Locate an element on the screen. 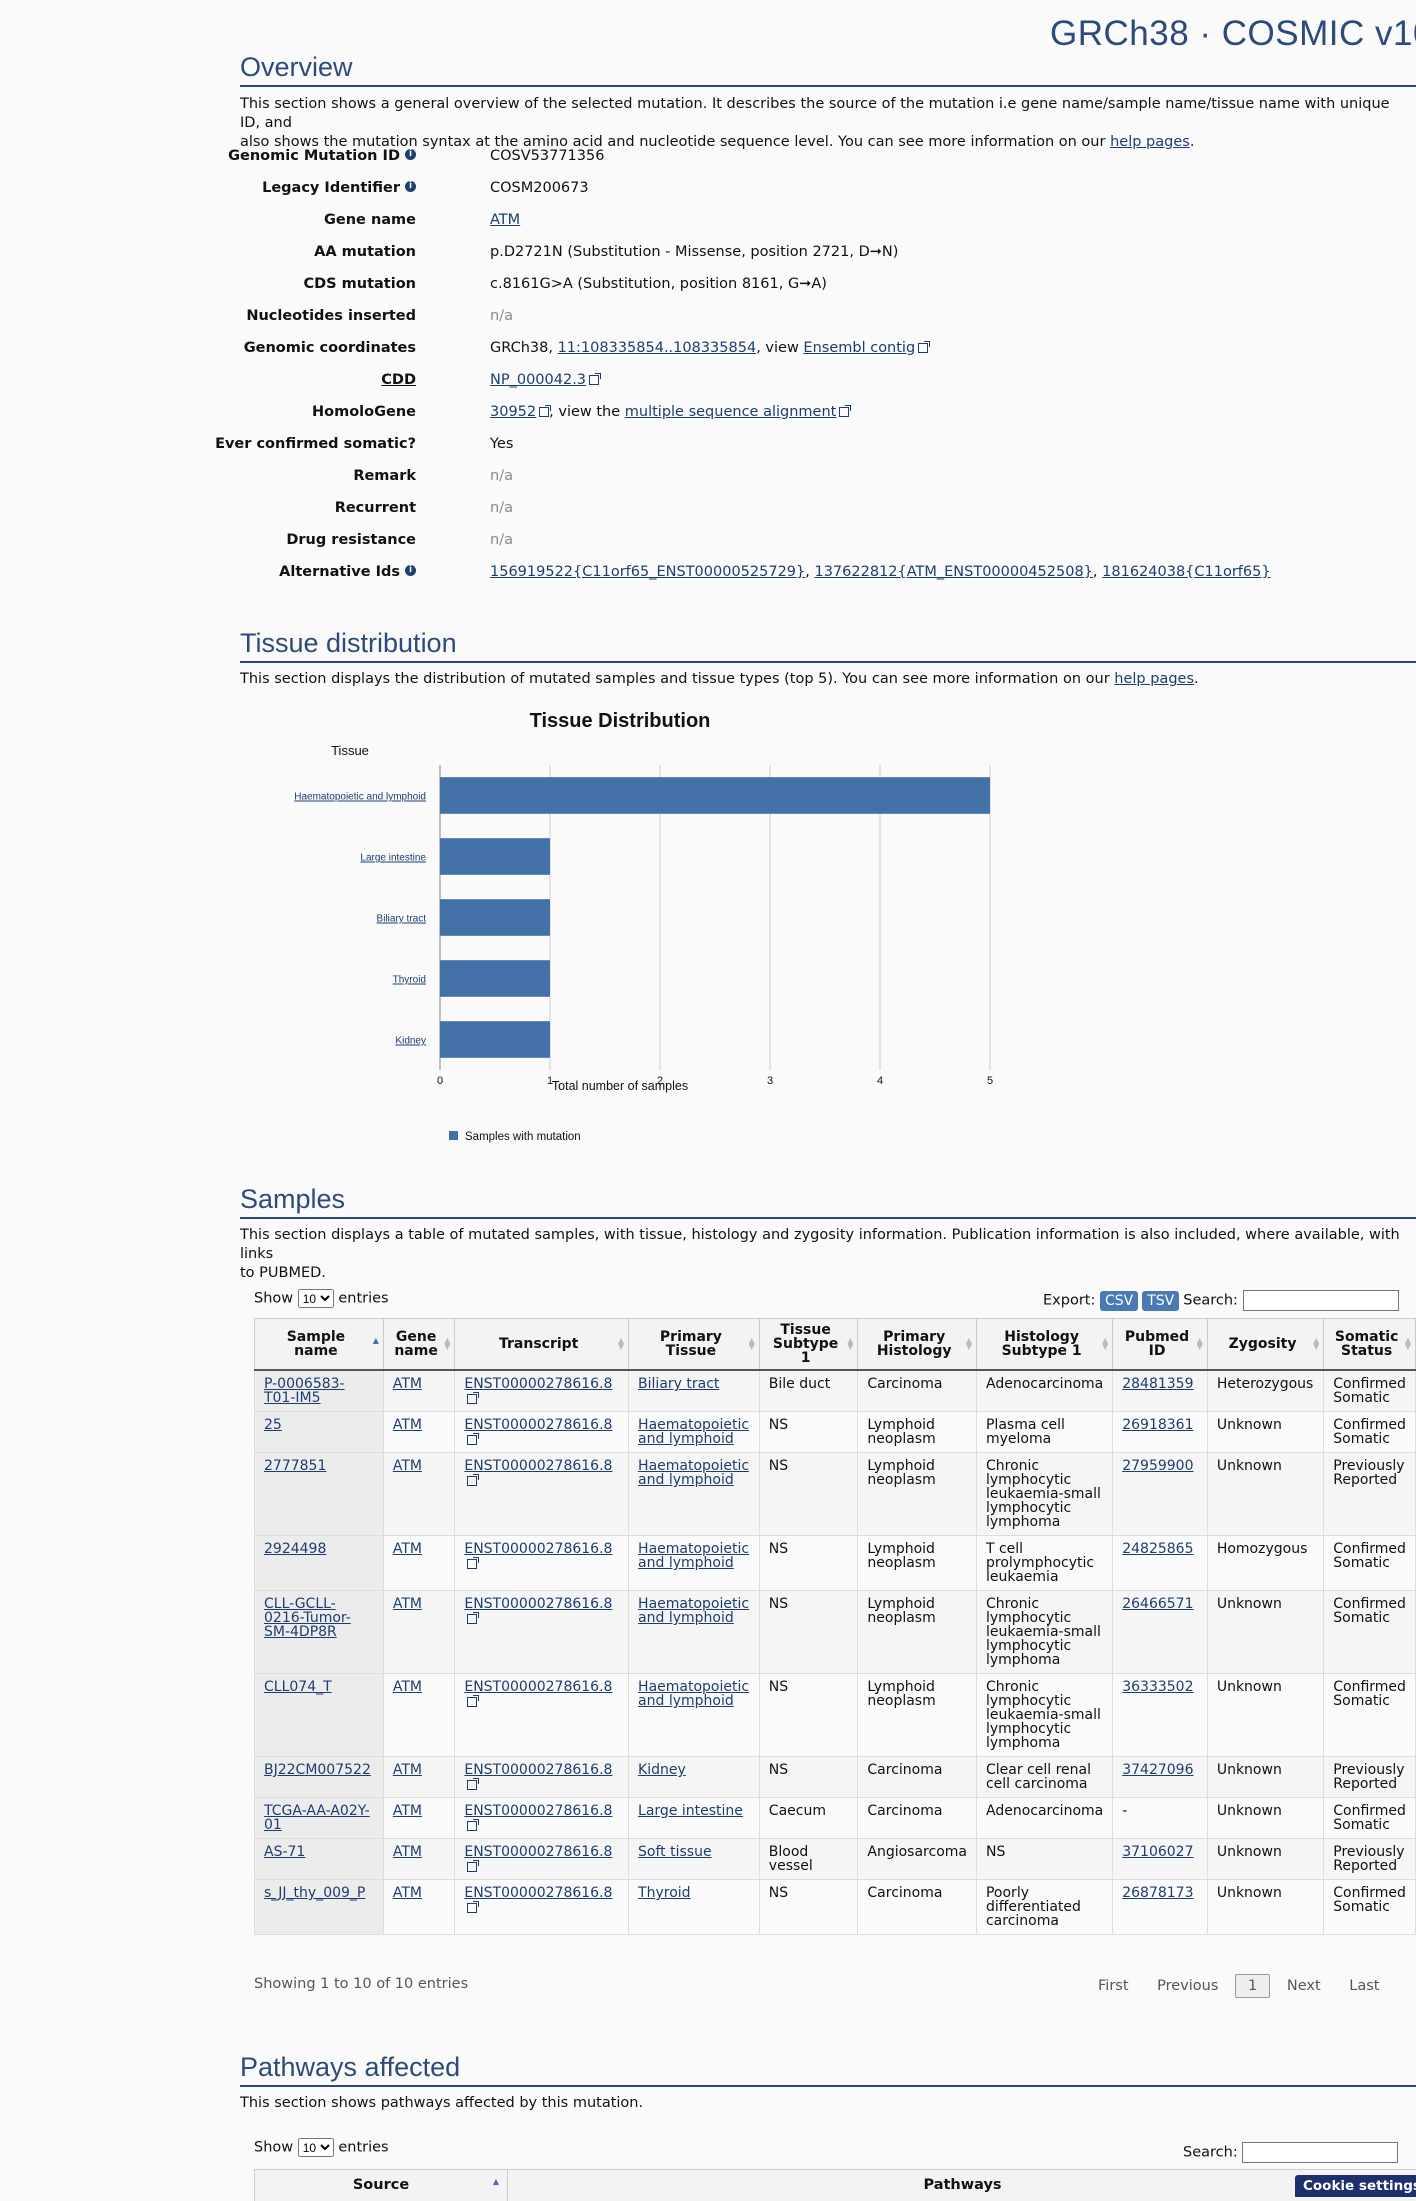 The width and height of the screenshot is (1416, 2201). tissue-link: Soft tissue is located at coordinates (675, 1852).